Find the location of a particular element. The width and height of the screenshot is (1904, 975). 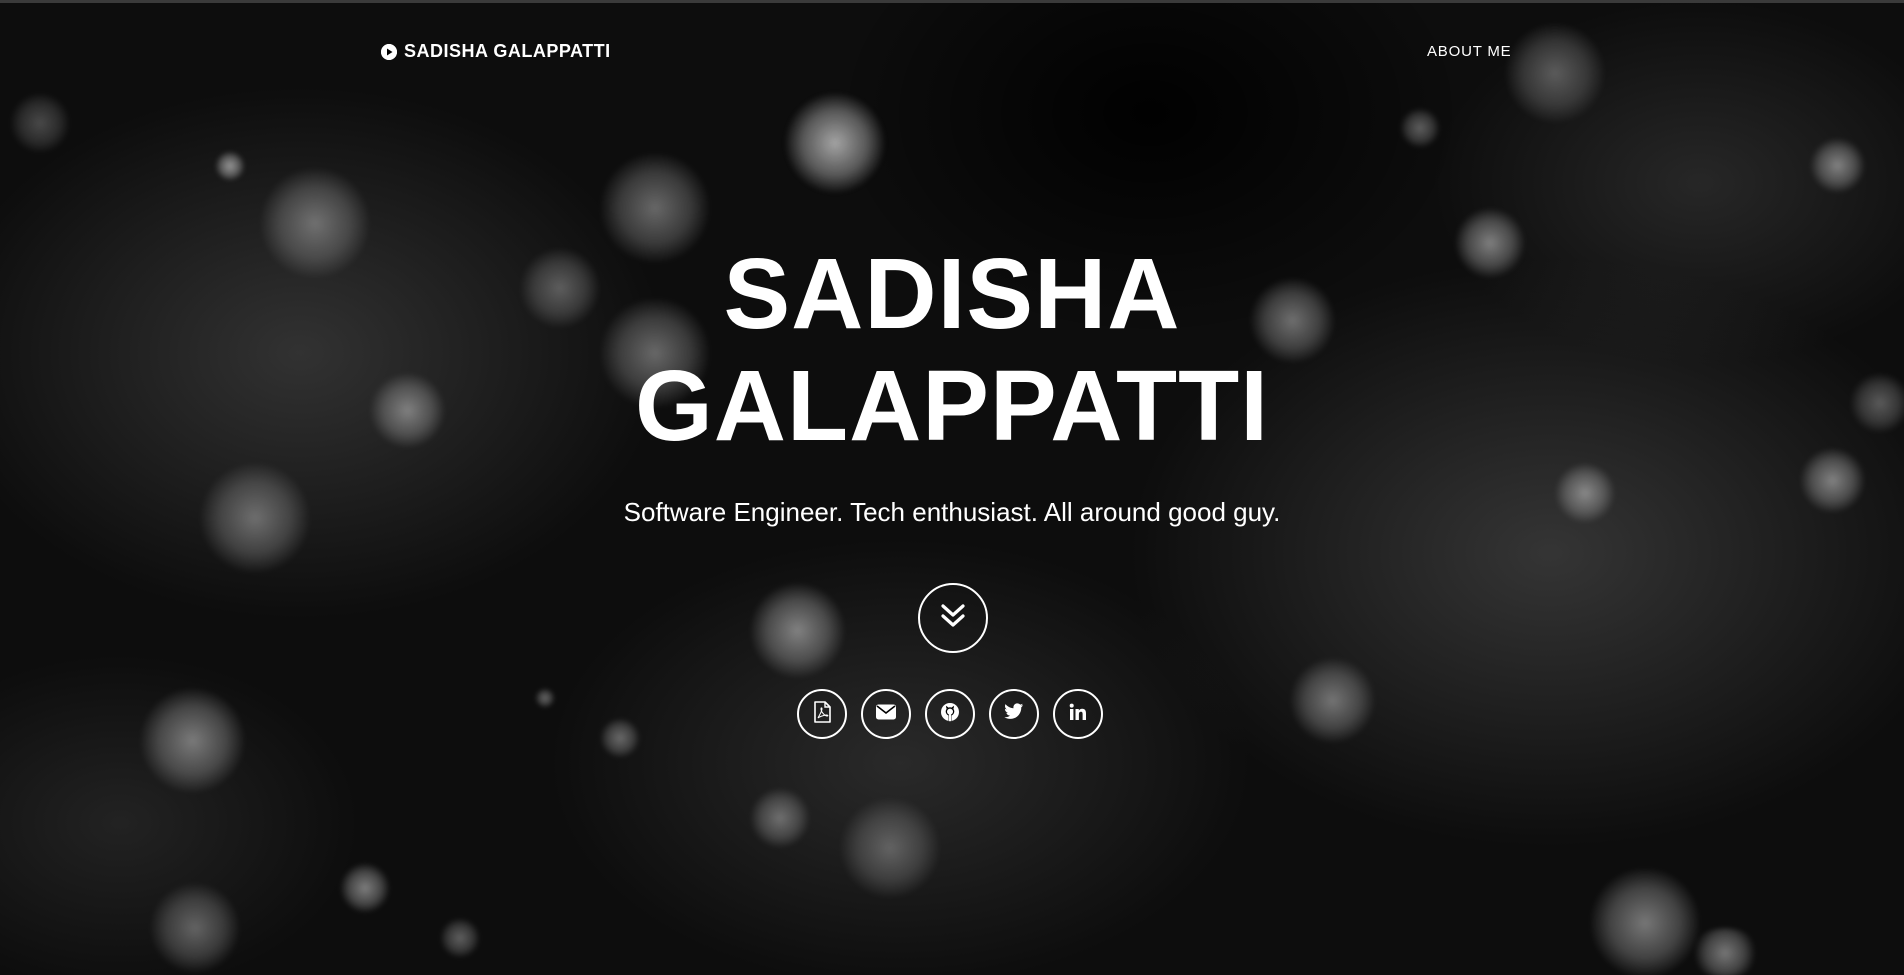

linkedin-button is located at coordinates (1078, 714).